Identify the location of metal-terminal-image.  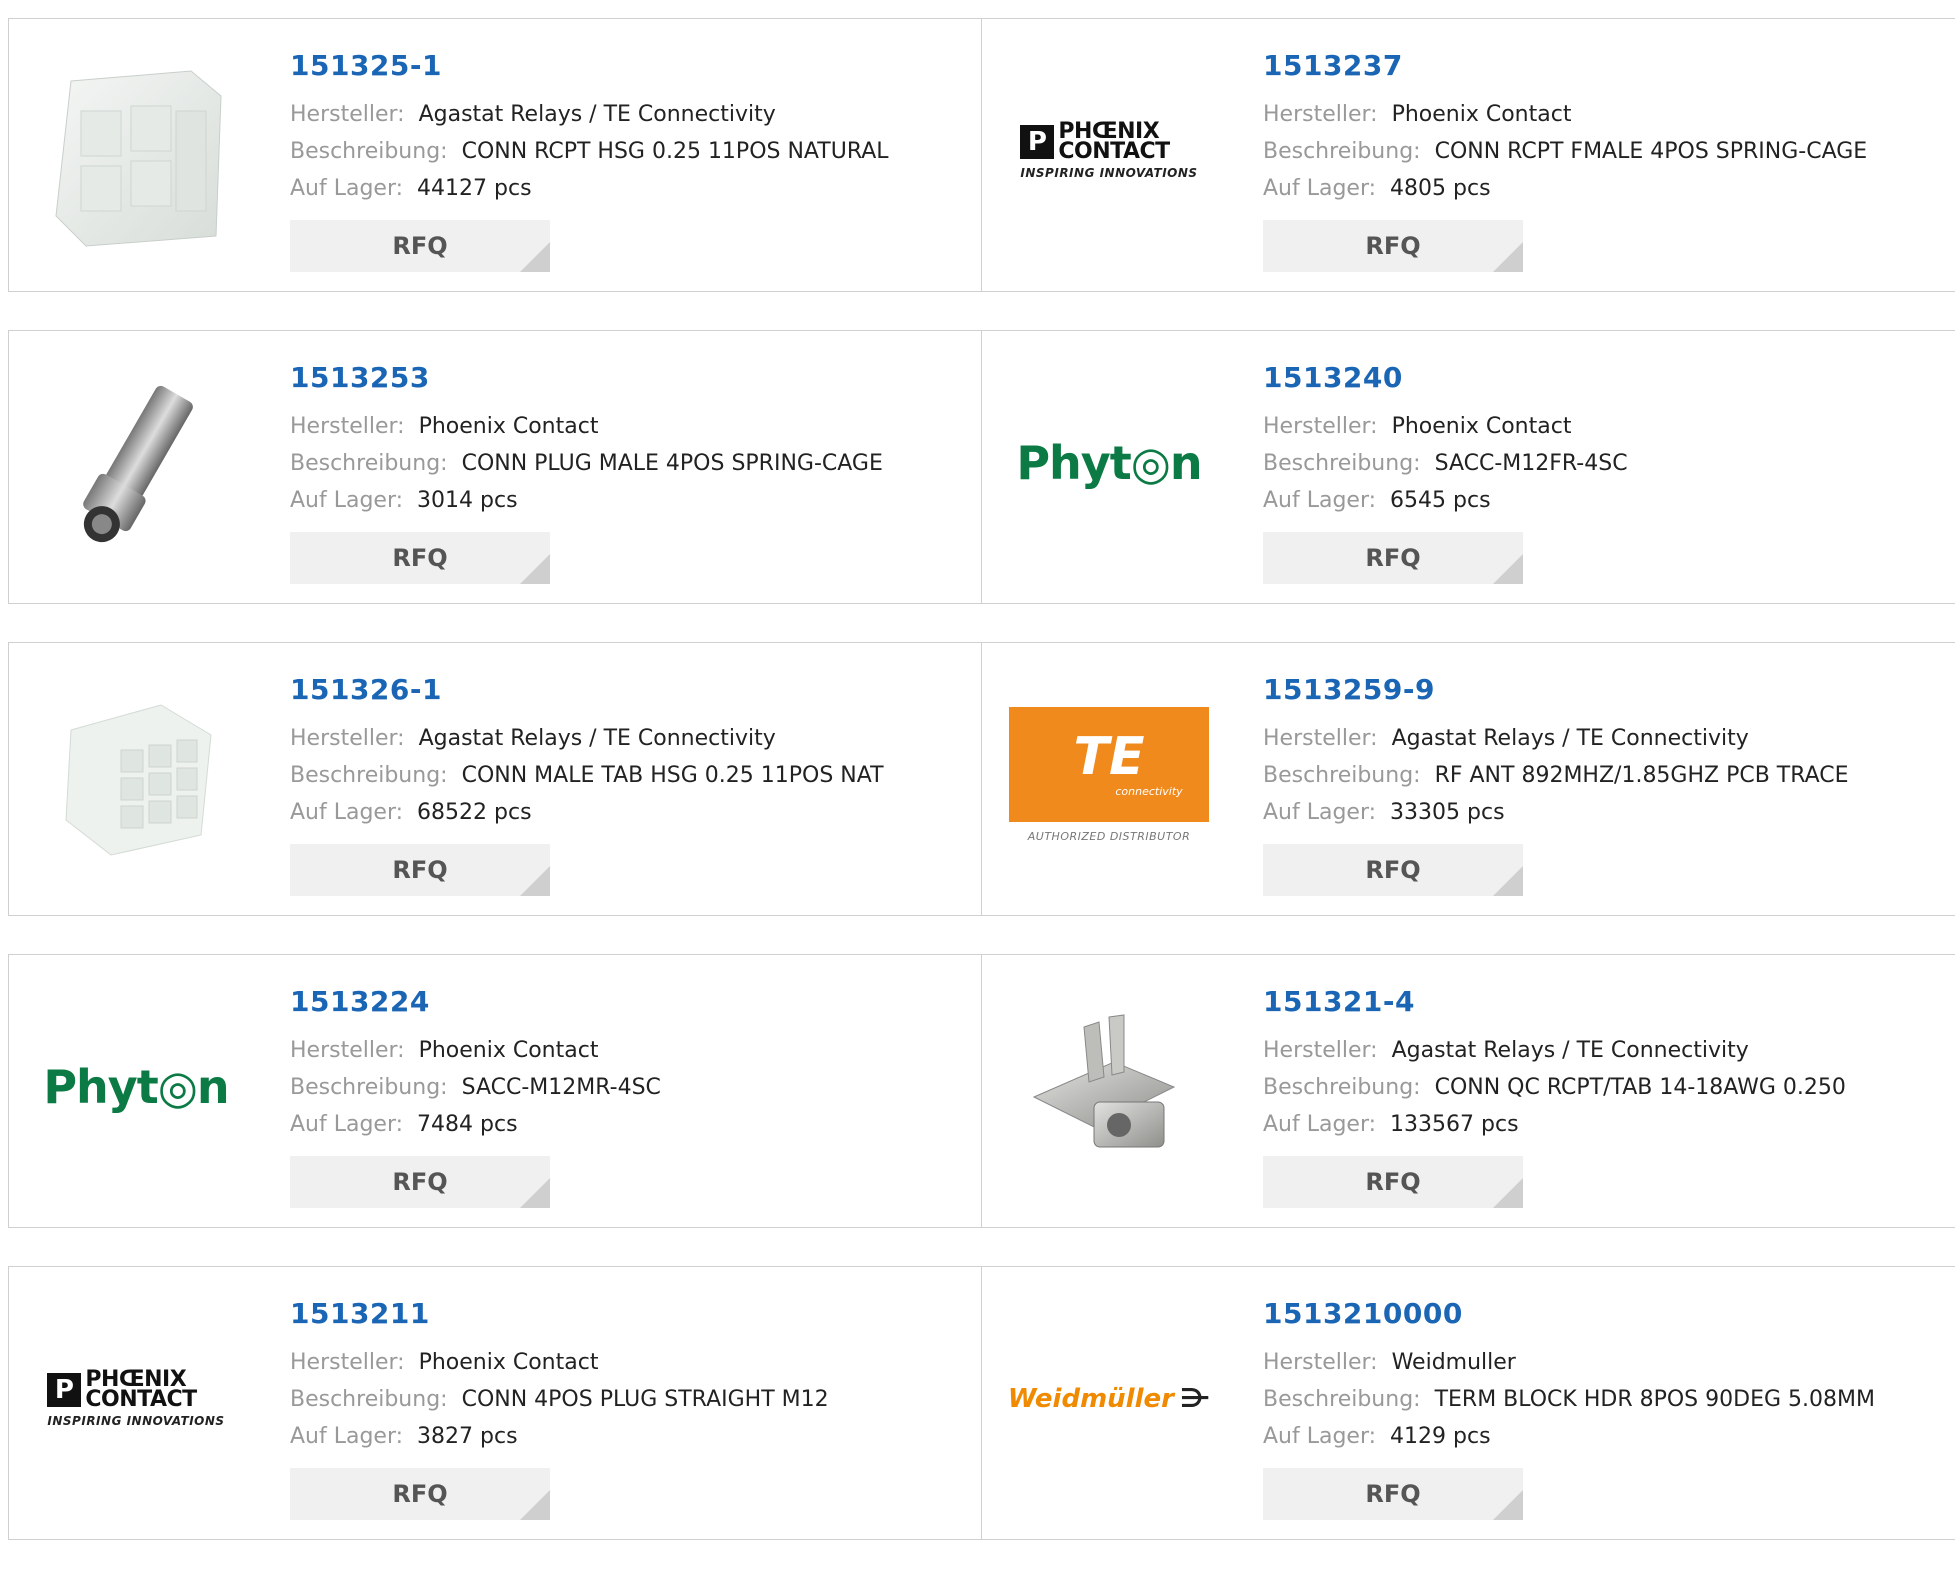
(1104, 1081).